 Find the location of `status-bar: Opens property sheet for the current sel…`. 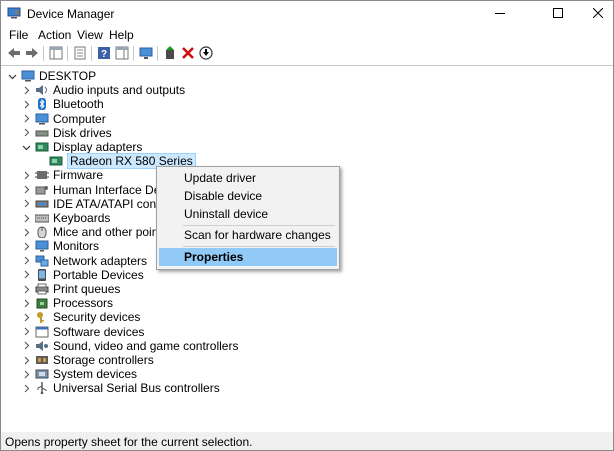

status-bar: Opens property sheet for the current sel… is located at coordinates (307, 441).